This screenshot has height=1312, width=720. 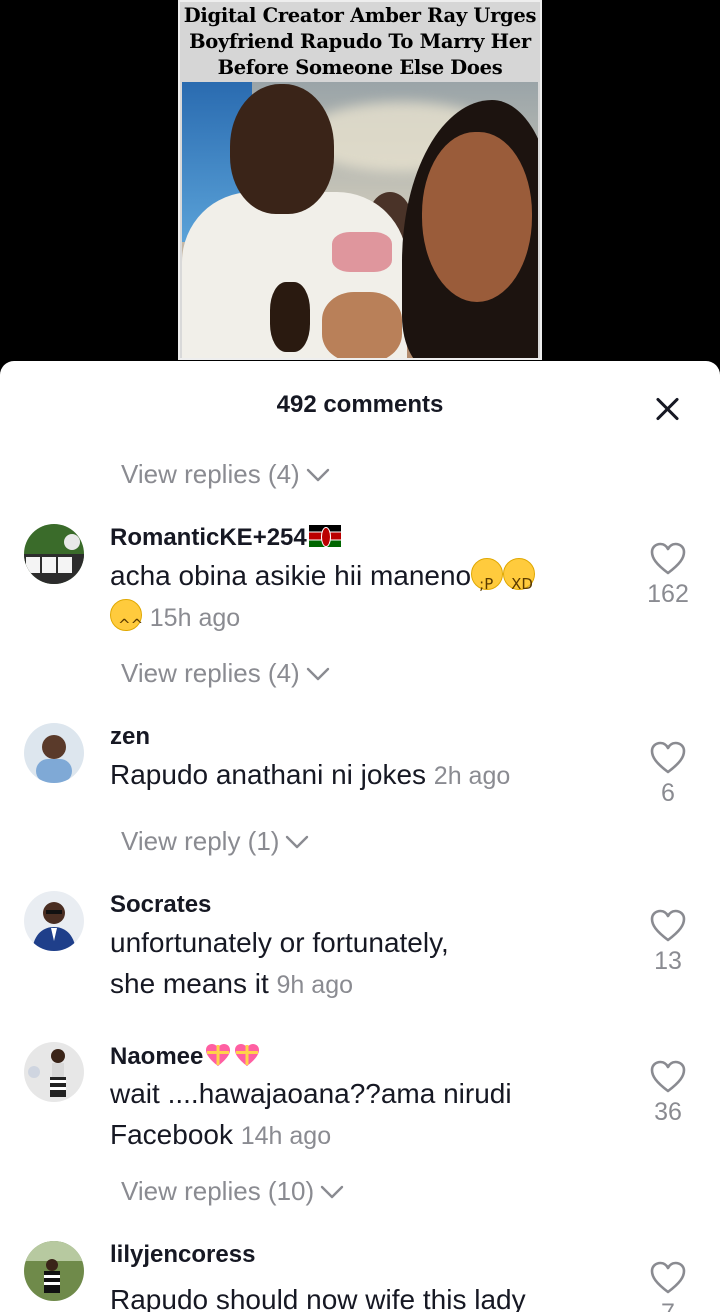 I want to click on like-button: 13, so click(x=668, y=942).